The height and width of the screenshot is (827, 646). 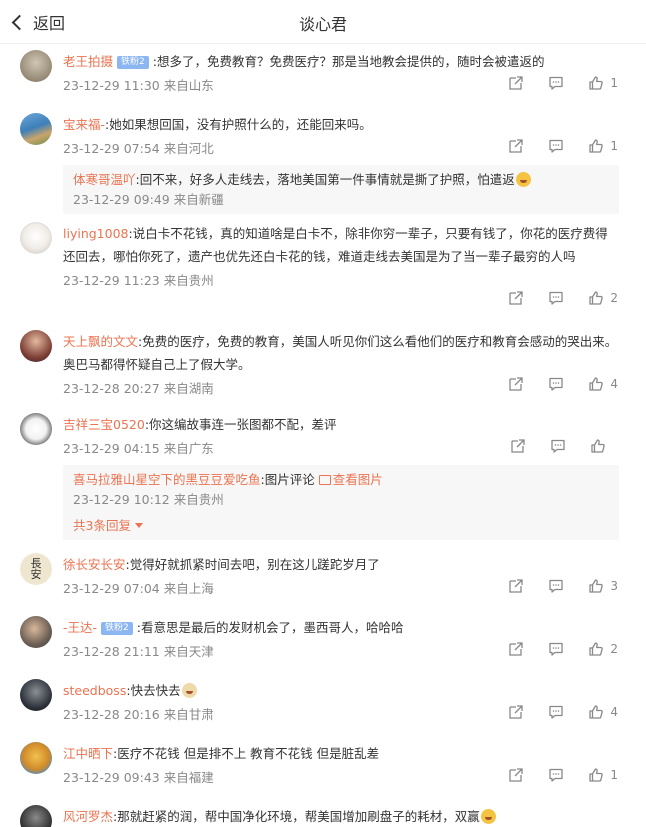 I want to click on comment-actions, so click(x=552, y=446).